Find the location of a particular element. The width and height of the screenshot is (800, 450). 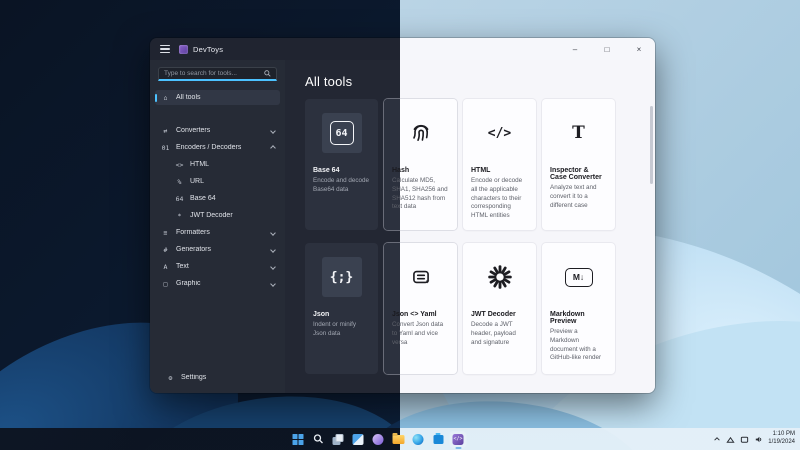

sidebar-item-text: A Text is located at coordinates (217, 266).